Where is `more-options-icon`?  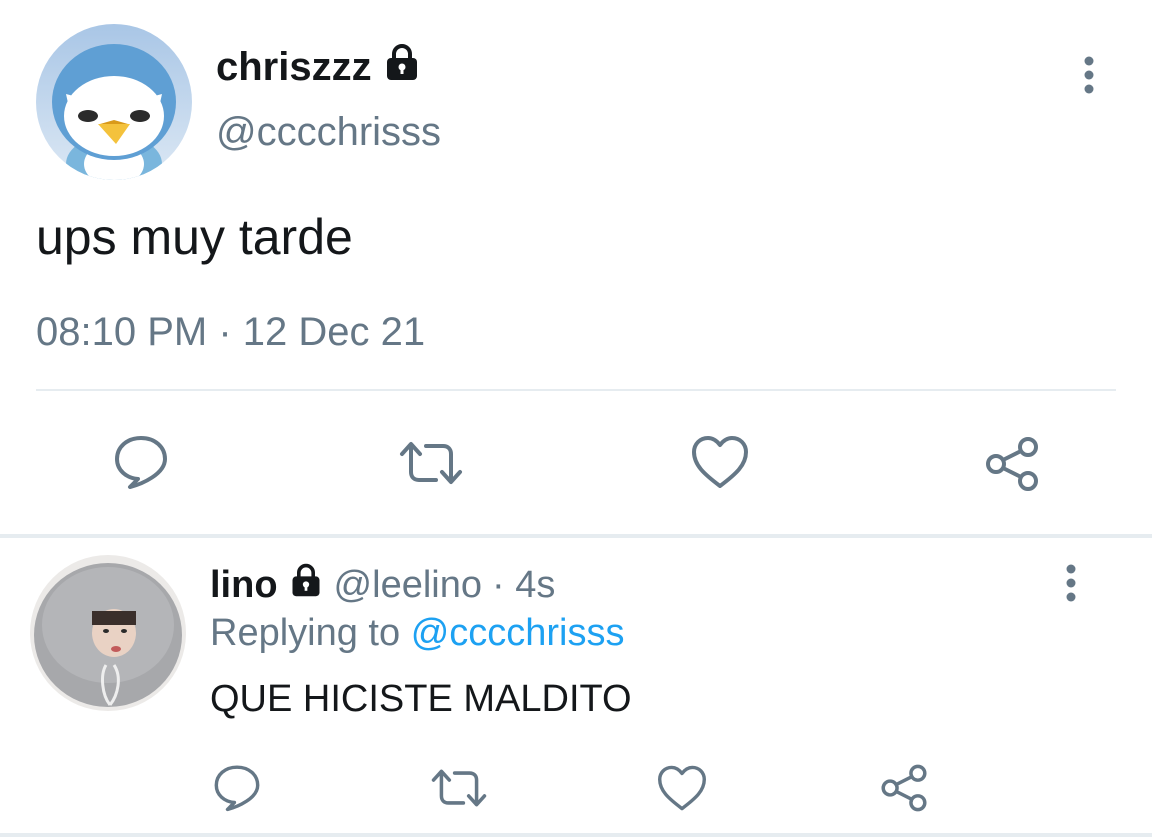 more-options-icon is located at coordinates (1089, 75).